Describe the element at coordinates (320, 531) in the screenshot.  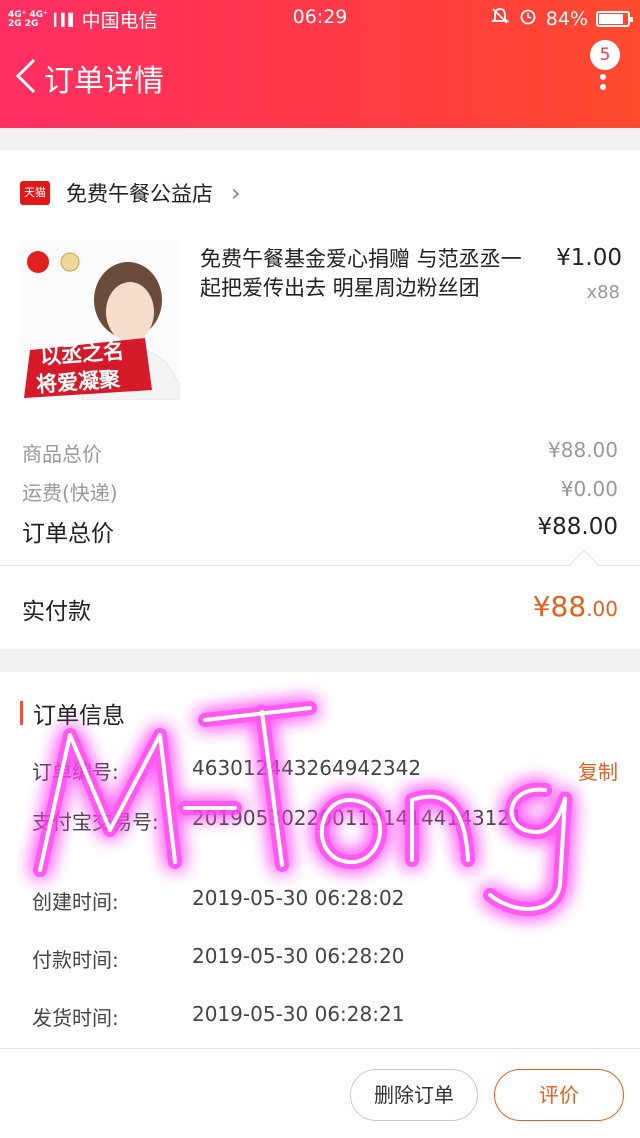
I see `order-total-row: 订单总价 ¥88.00` at that location.